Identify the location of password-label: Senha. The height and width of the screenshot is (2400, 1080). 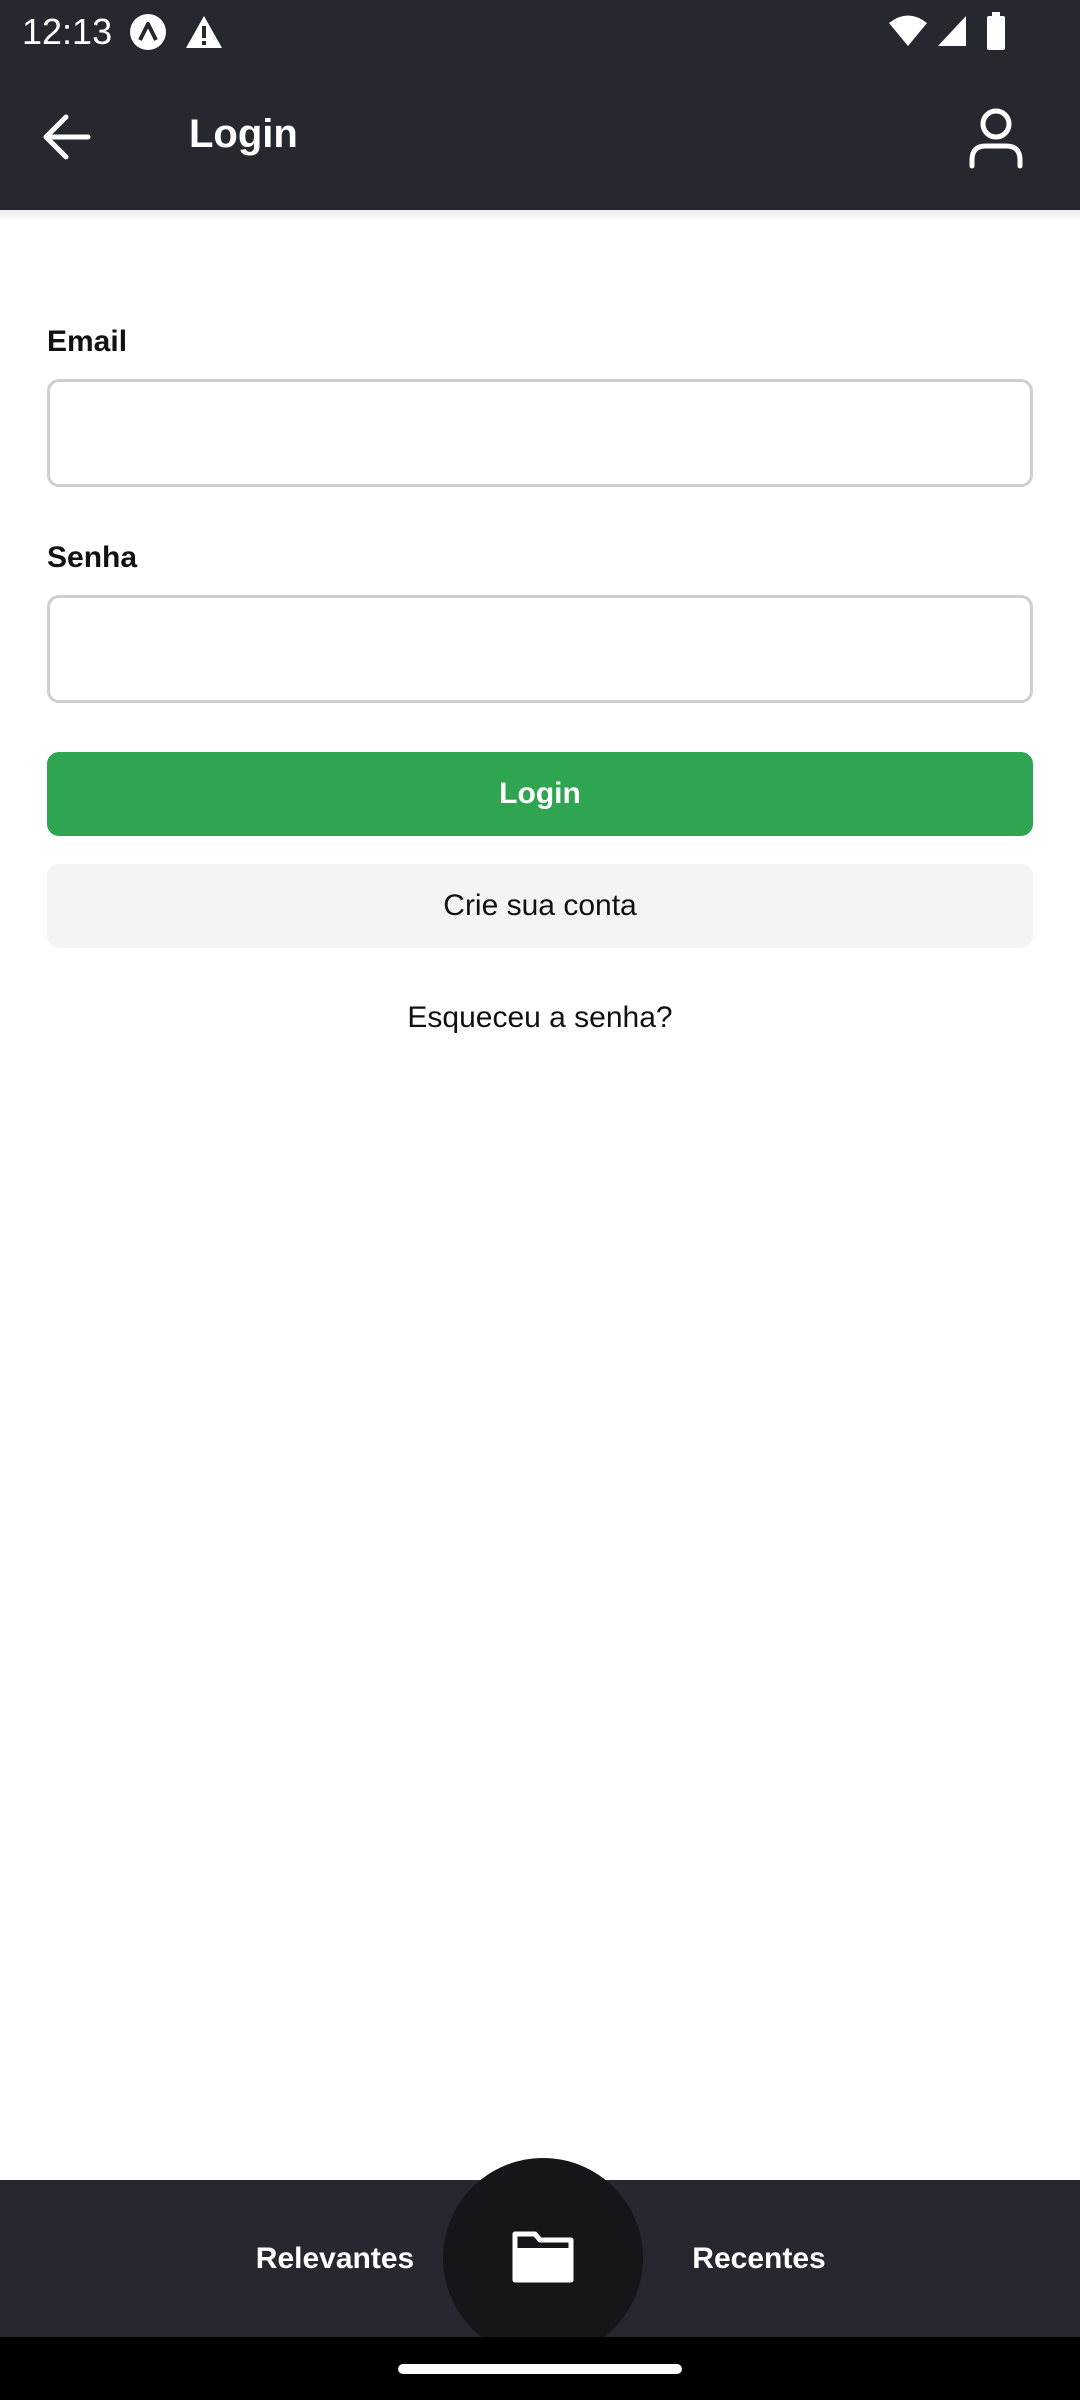
(92, 557).